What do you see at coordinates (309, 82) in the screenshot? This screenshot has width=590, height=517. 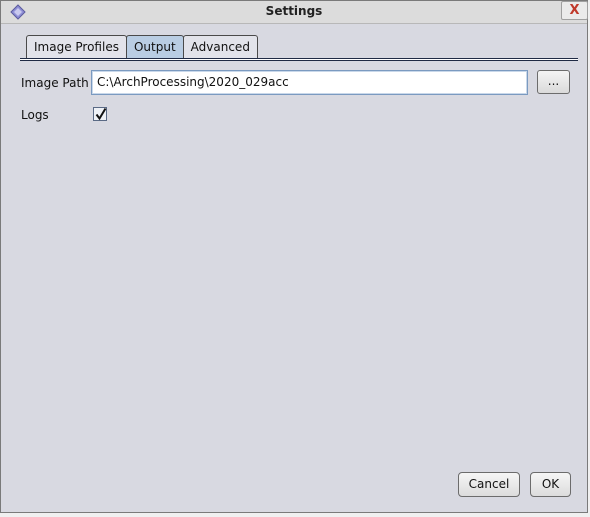 I see `image-path-input: C:\ArchProcessing\2020_029acc` at bounding box center [309, 82].